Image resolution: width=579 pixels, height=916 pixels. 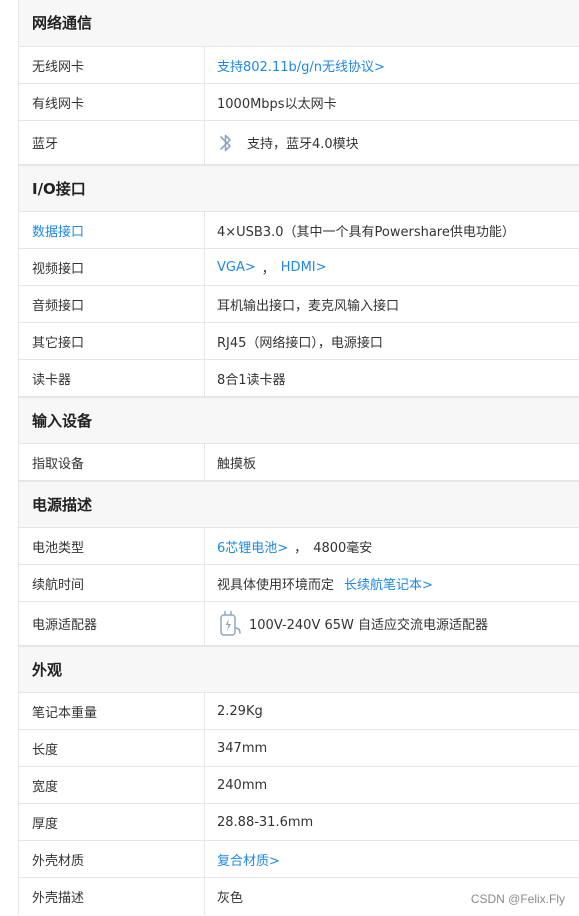 I want to click on label-adapter: 电源适配器, so click(x=112, y=623).